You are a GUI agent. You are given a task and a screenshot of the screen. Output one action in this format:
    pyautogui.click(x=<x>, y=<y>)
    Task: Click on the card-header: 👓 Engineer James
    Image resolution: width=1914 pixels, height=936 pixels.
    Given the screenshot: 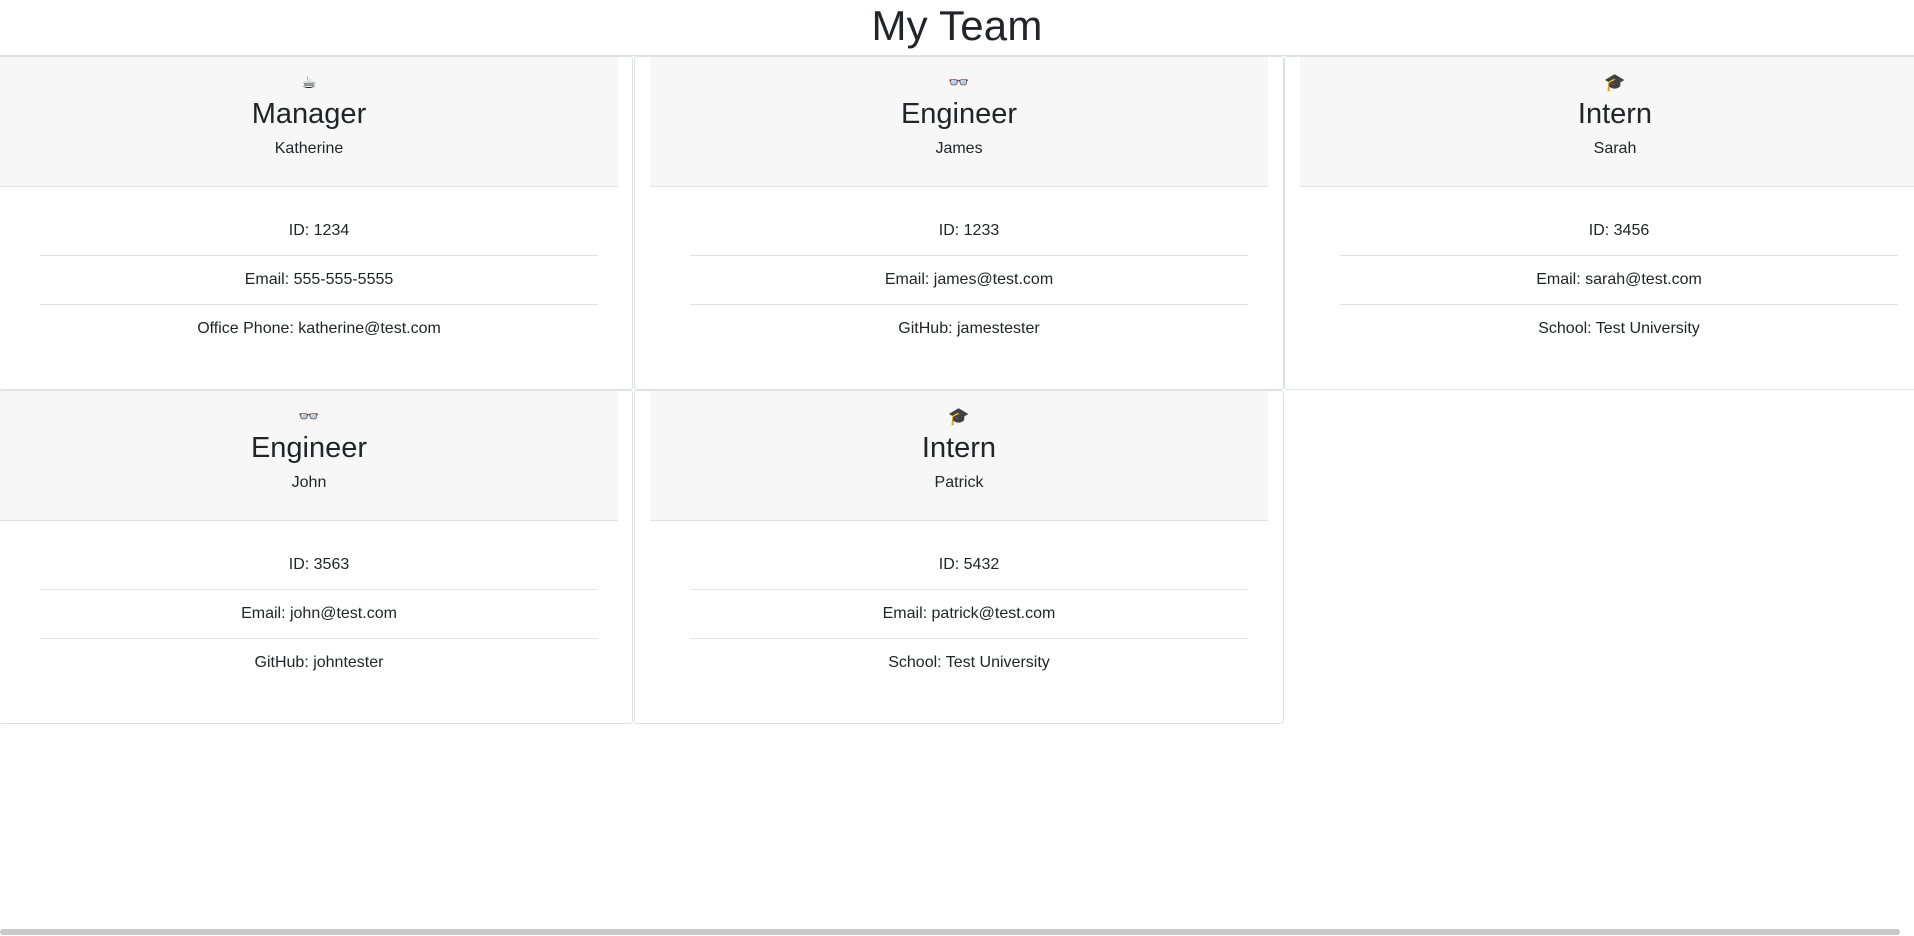 What is the action you would take?
    pyautogui.click(x=959, y=122)
    